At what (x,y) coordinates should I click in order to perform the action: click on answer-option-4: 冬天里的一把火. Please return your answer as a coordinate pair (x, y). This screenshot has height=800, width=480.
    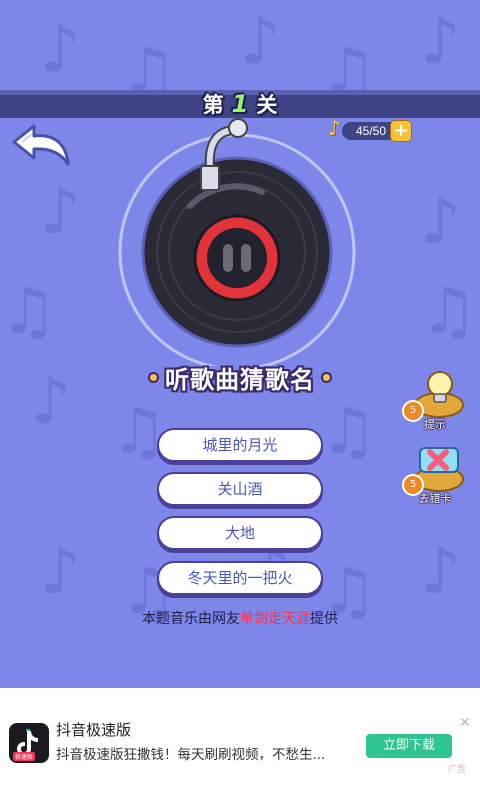
    Looking at the image, I should click on (240, 578).